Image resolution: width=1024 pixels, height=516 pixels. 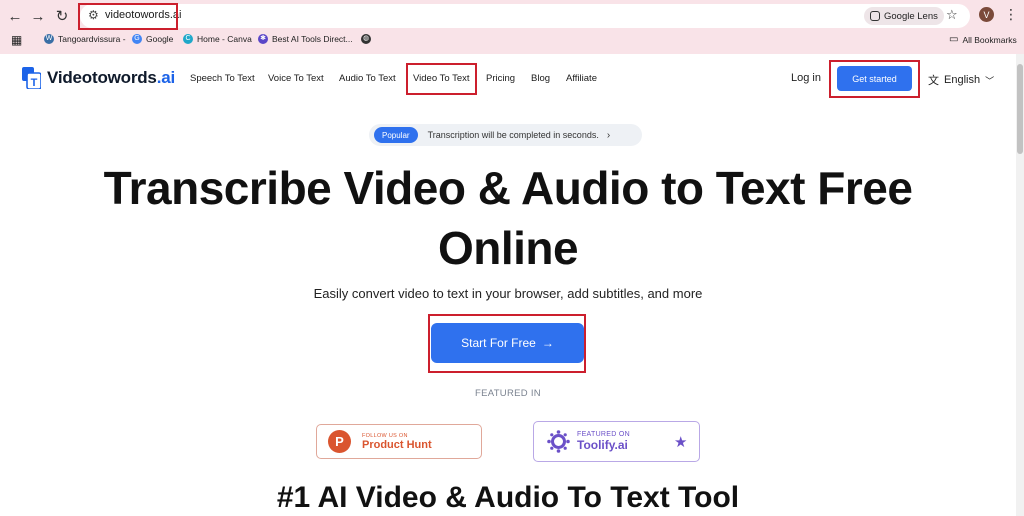 What do you see at coordinates (990, 80) in the screenshot?
I see `chevron-down-icon: ﹀` at bounding box center [990, 80].